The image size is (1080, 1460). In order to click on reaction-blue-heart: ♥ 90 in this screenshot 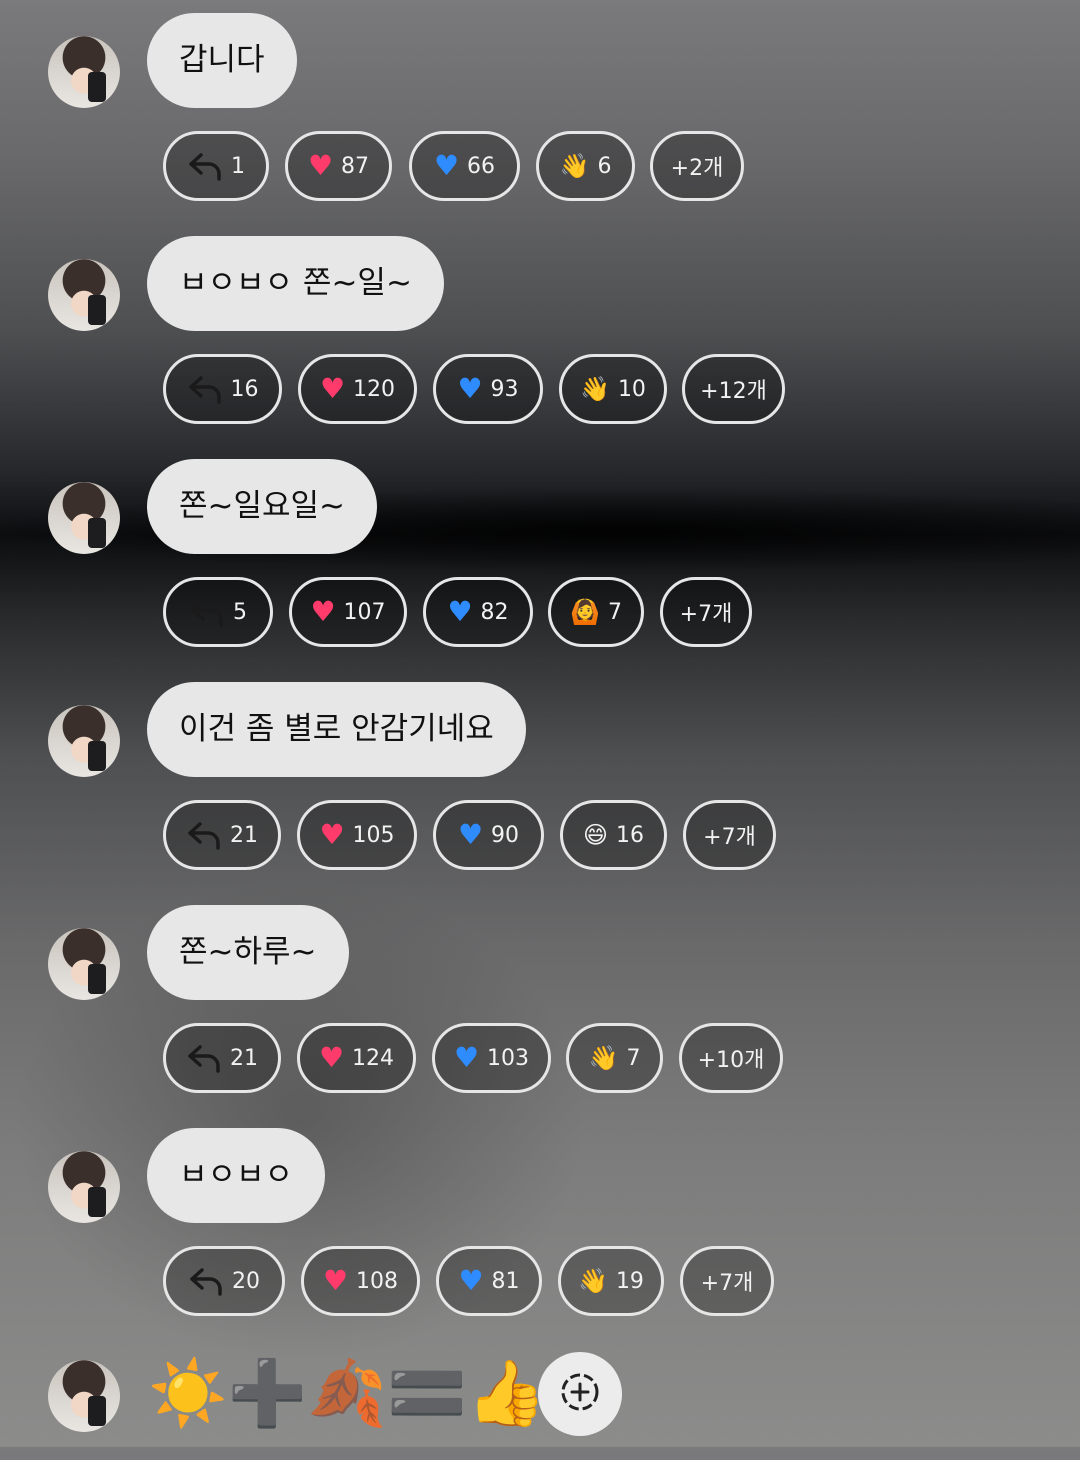, I will do `click(488, 835)`.